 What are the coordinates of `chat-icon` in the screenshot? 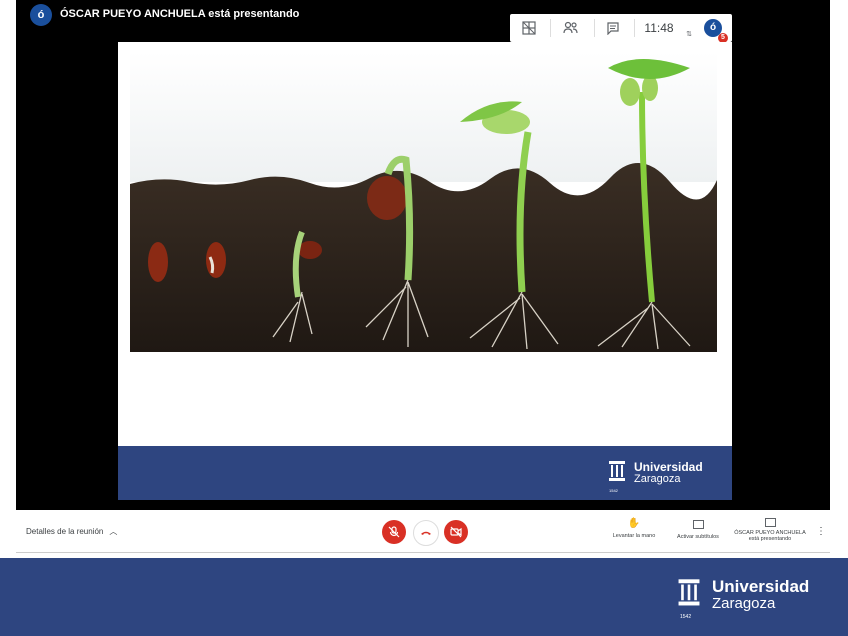 It's located at (613, 28).